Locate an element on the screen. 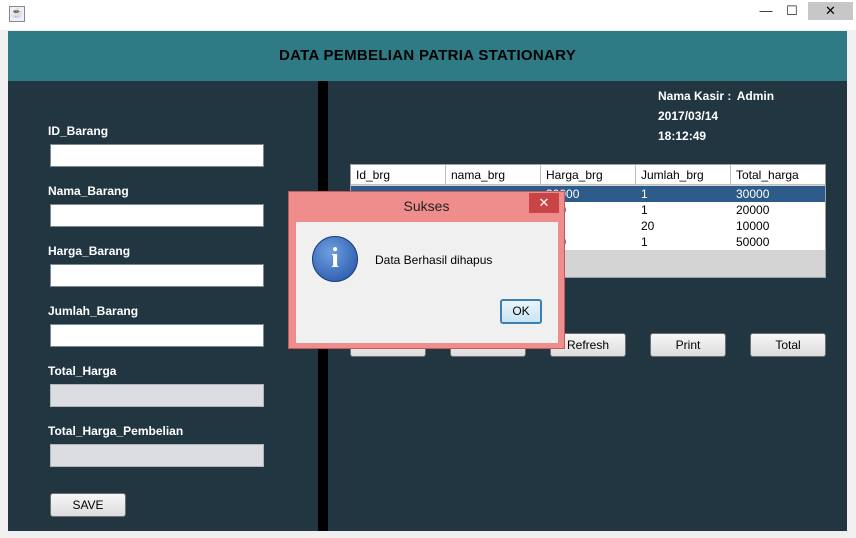 The image size is (856, 538). total-cell: 50000 is located at coordinates (753, 242).